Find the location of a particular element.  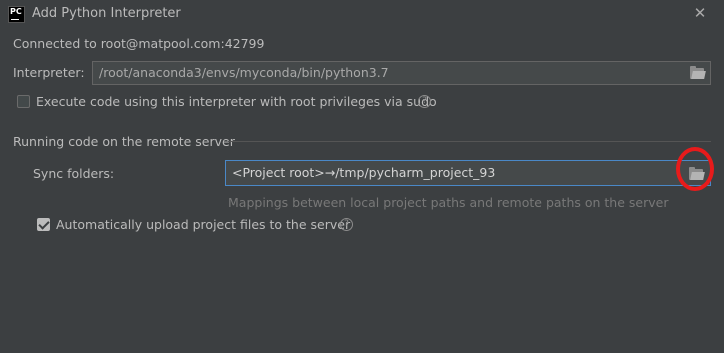

sudo-checkbox is located at coordinates (23, 101).